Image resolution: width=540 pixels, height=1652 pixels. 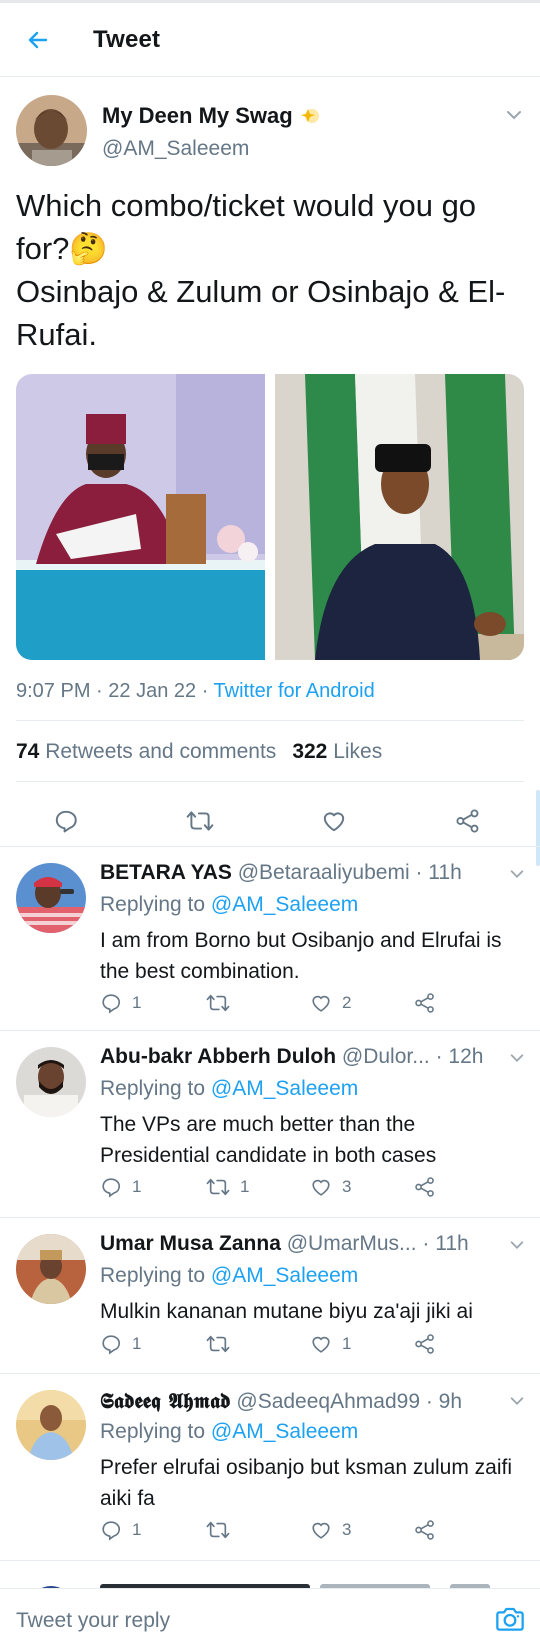 I want to click on reply-button, so click(x=66, y=821).